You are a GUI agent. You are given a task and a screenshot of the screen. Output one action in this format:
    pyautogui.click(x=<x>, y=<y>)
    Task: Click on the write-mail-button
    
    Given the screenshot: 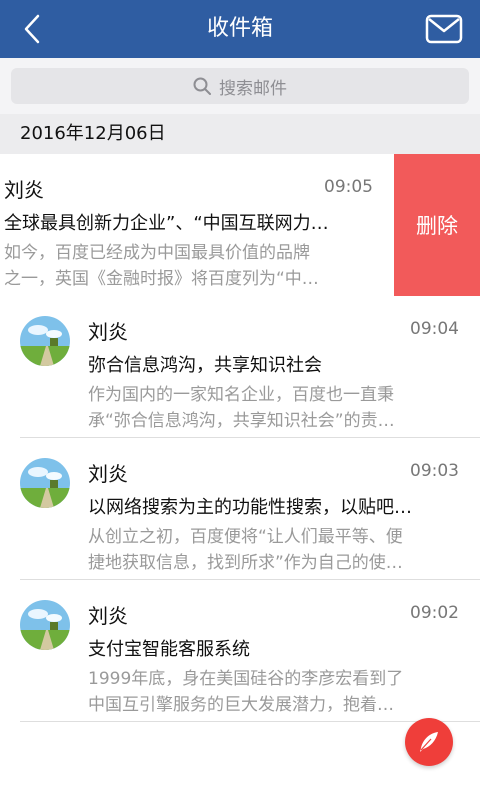 What is the action you would take?
    pyautogui.click(x=429, y=742)
    